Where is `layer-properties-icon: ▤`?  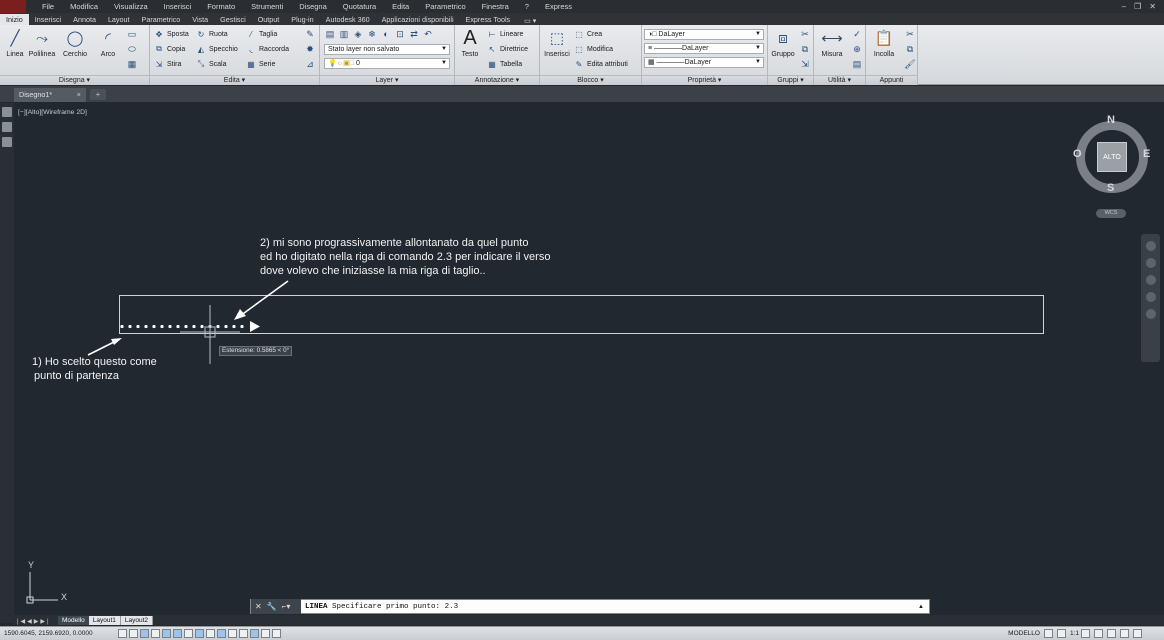
layer-properties-icon: ▤ is located at coordinates (330, 34).